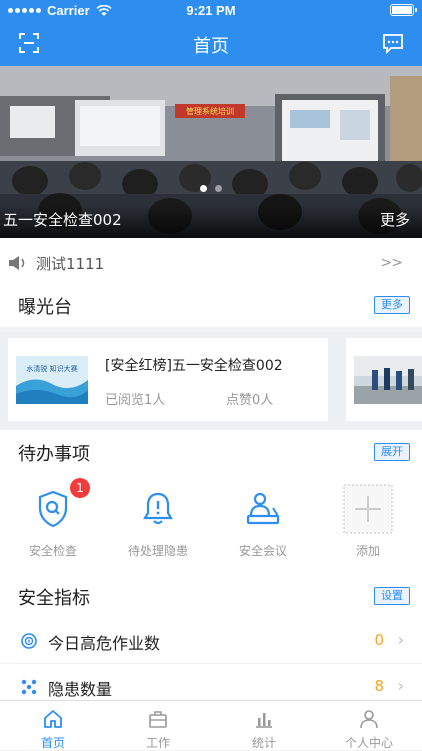  I want to click on exposure-read-count: 已阅览1人, so click(135, 400).